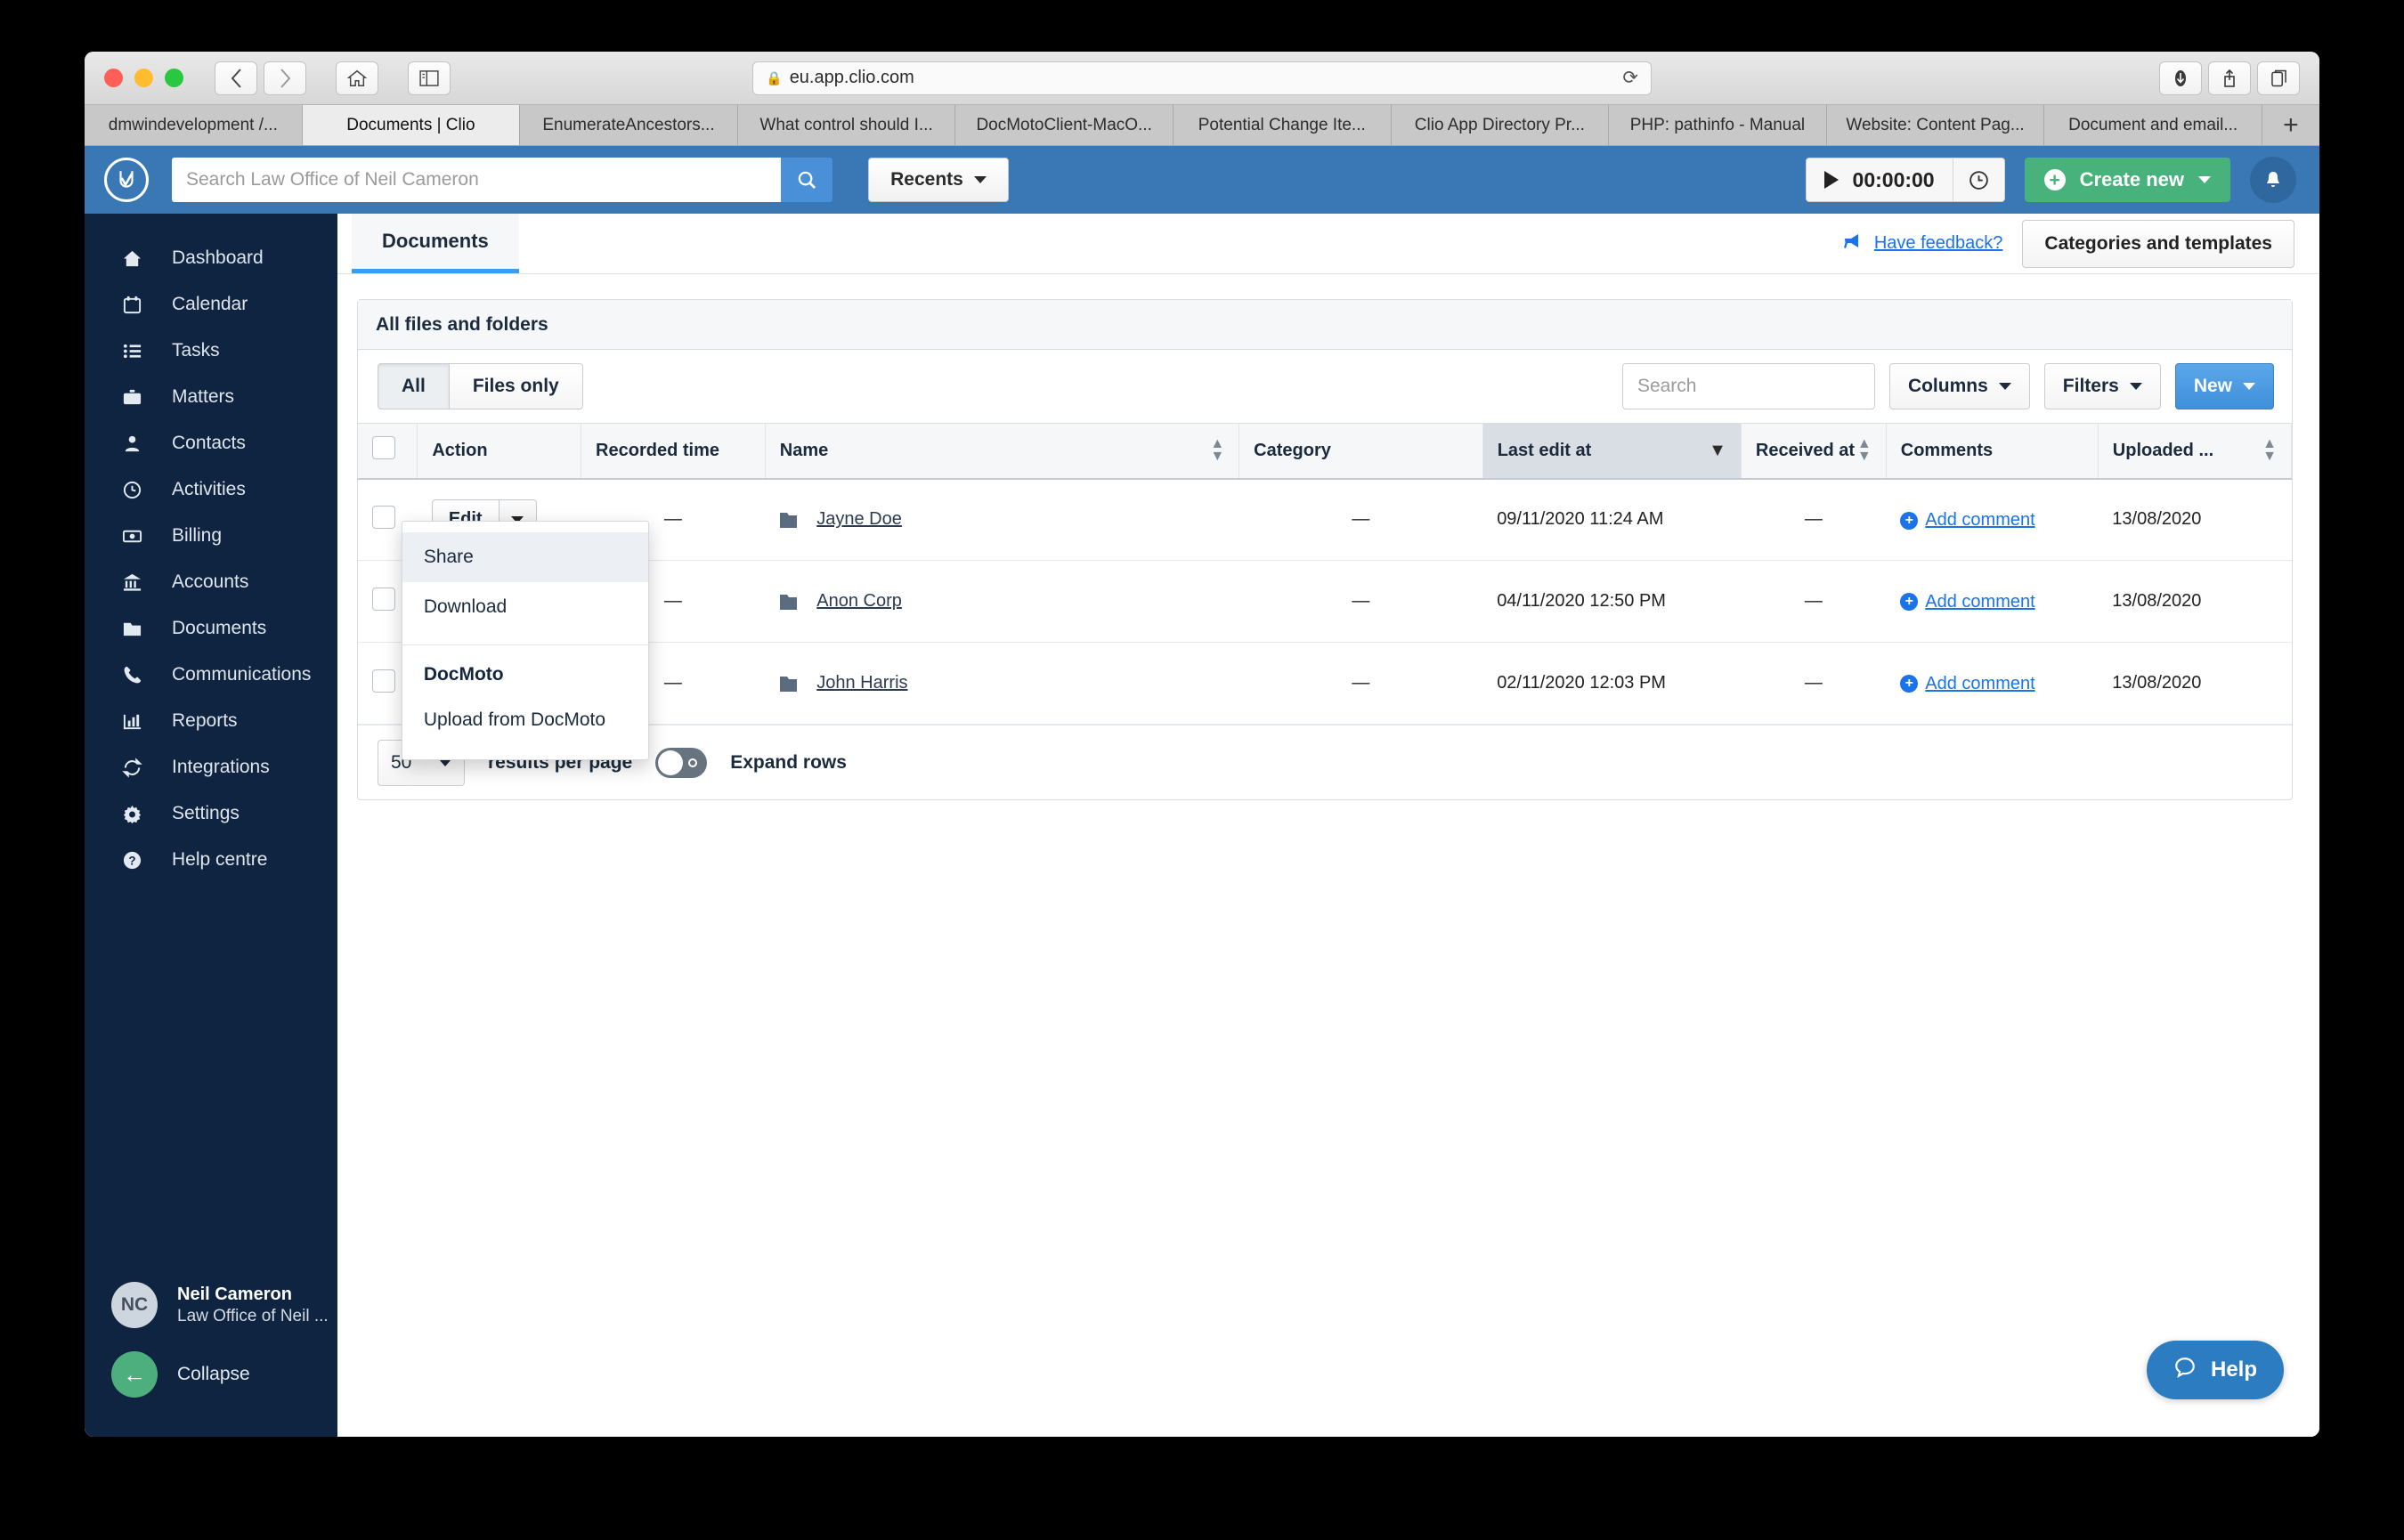 The height and width of the screenshot is (1540, 2404). I want to click on sidebar-item-label: Matters, so click(203, 396).